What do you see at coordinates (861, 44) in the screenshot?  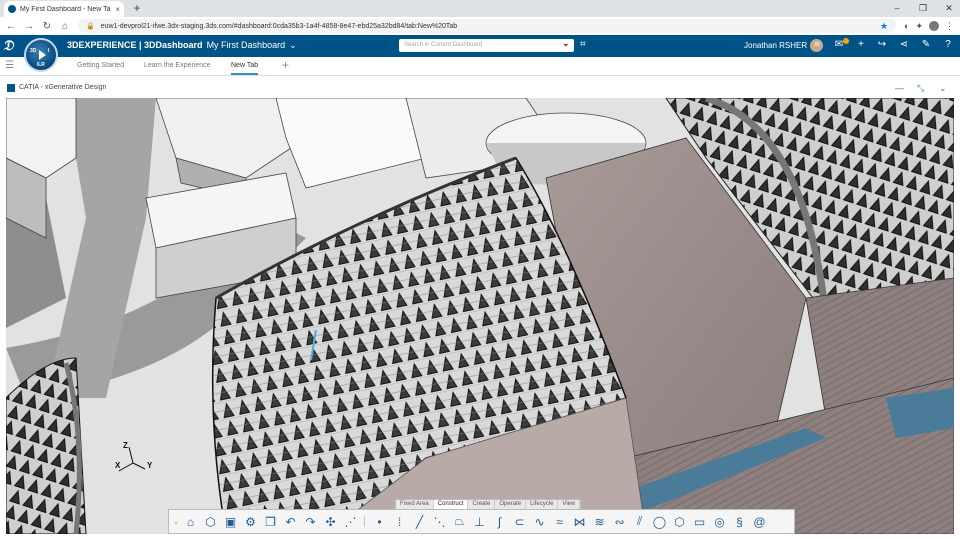 I see `add-icon: +` at bounding box center [861, 44].